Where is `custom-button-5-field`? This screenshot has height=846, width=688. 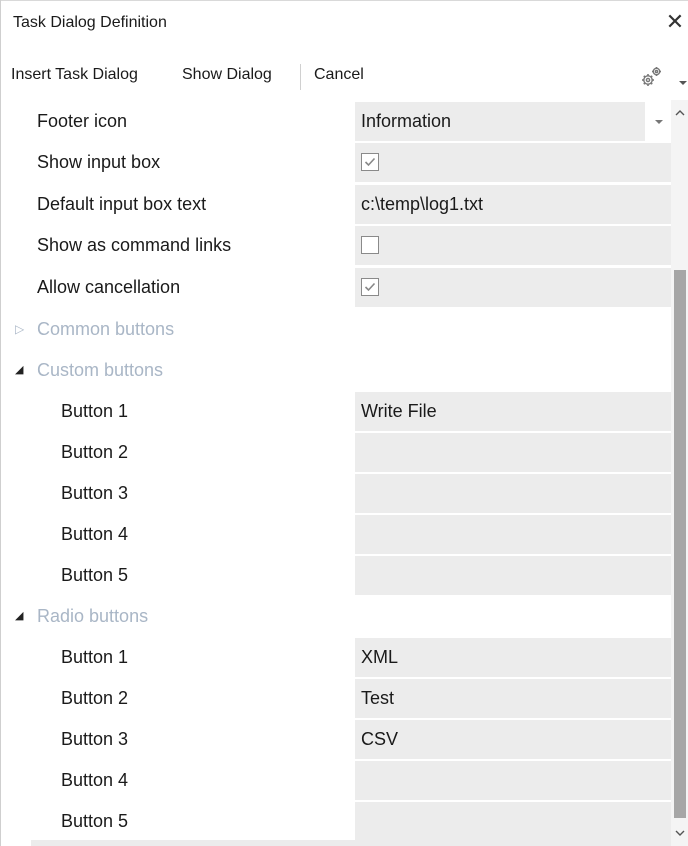
custom-button-5-field is located at coordinates (513, 575).